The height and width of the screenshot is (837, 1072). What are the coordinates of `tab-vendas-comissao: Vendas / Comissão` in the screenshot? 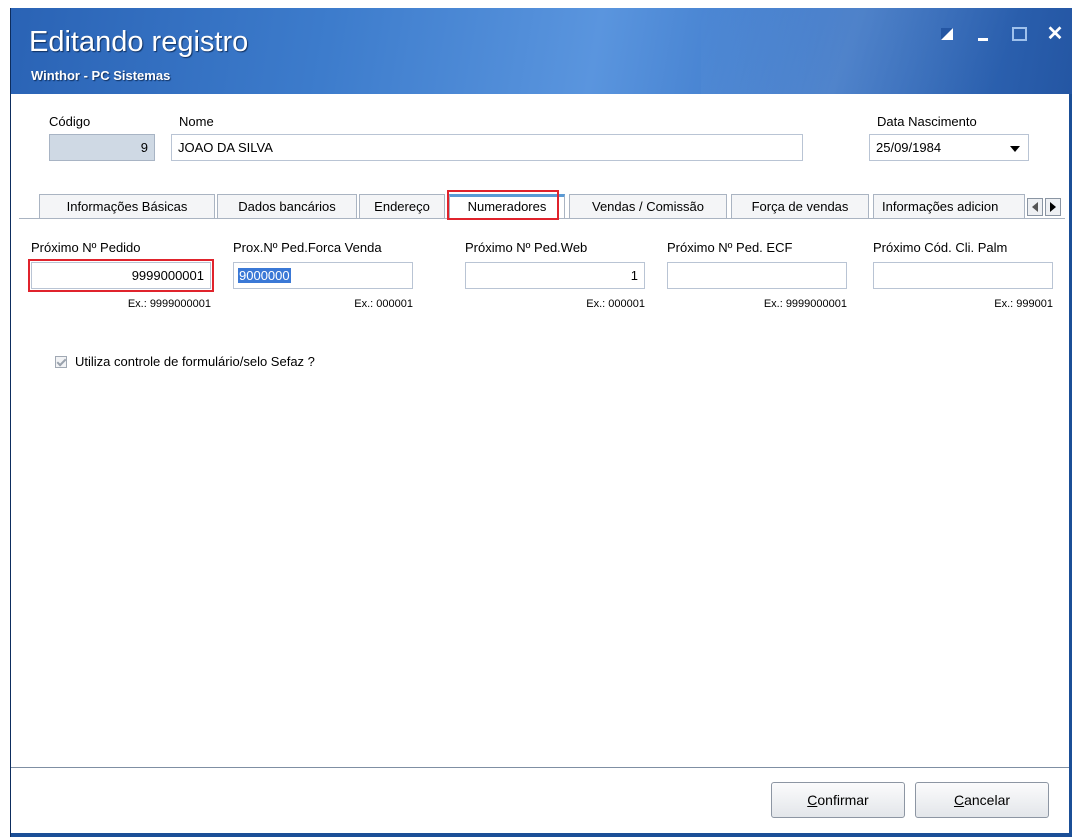 It's located at (648, 206).